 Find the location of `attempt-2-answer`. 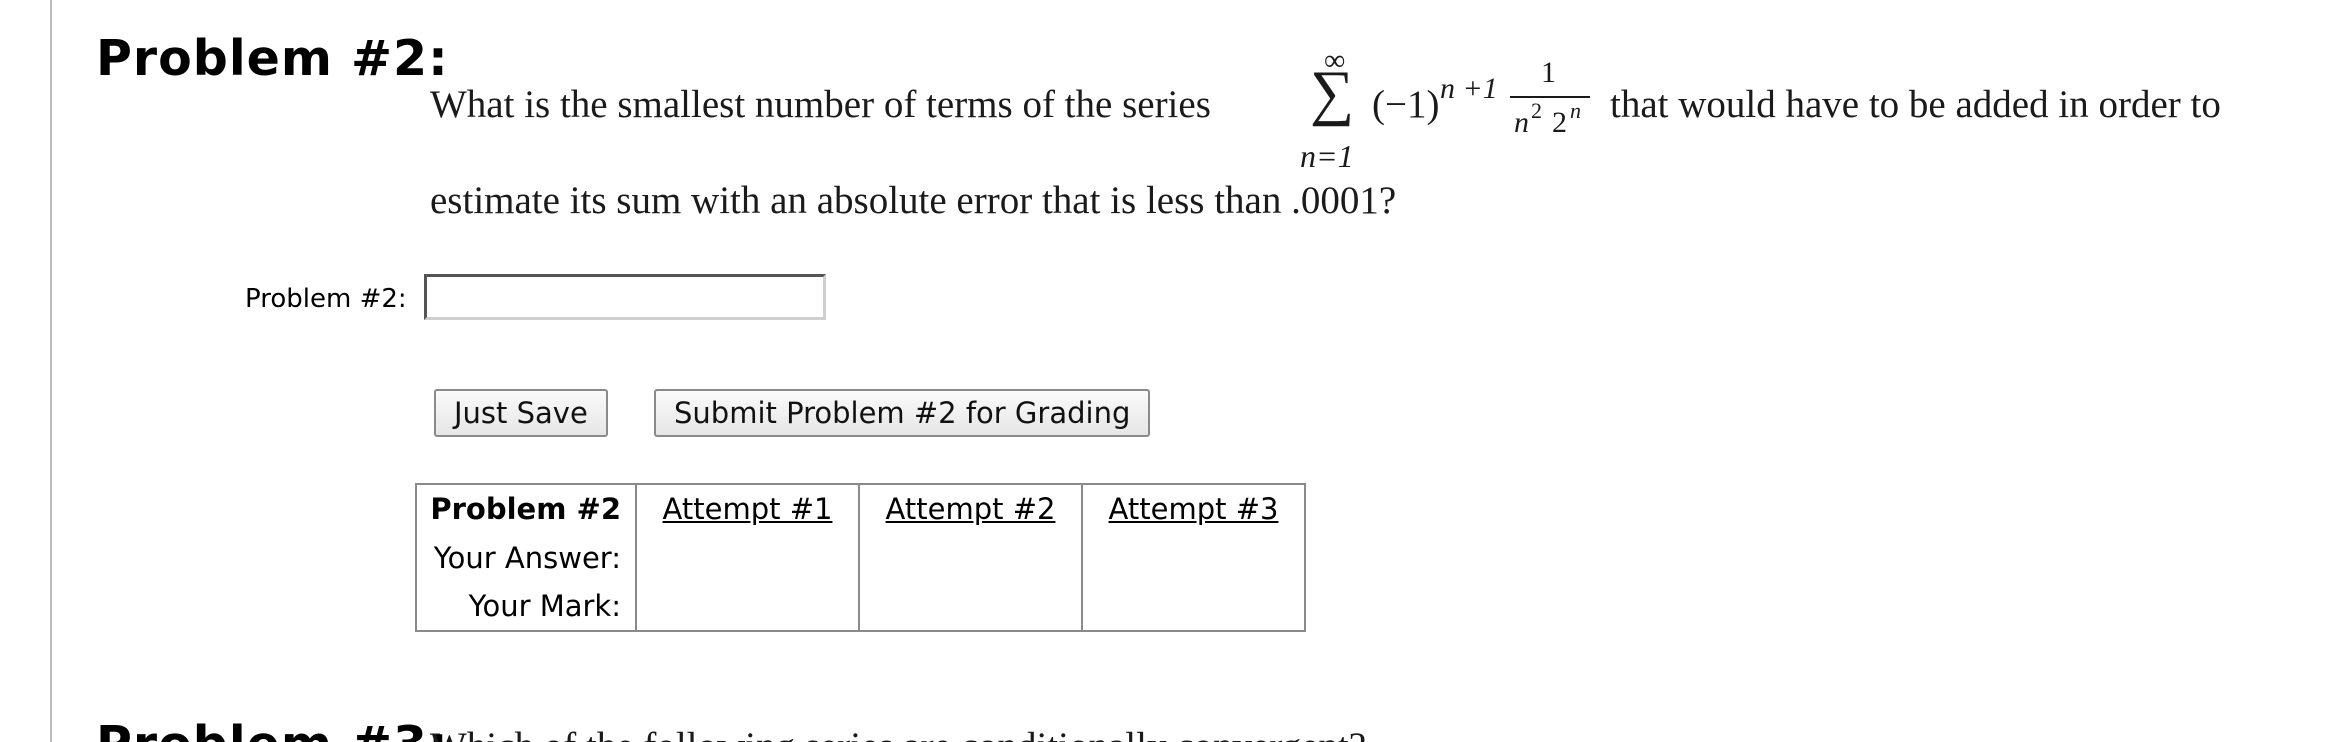

attempt-2-answer is located at coordinates (971, 557).